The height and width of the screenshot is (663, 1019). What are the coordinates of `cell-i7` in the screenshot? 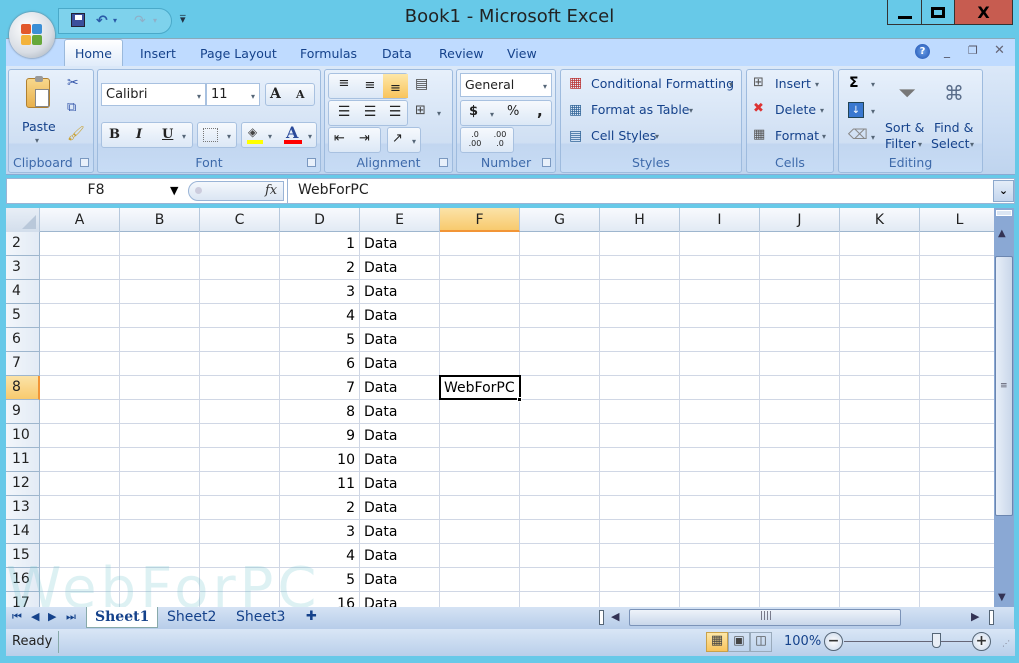 It's located at (720, 364).